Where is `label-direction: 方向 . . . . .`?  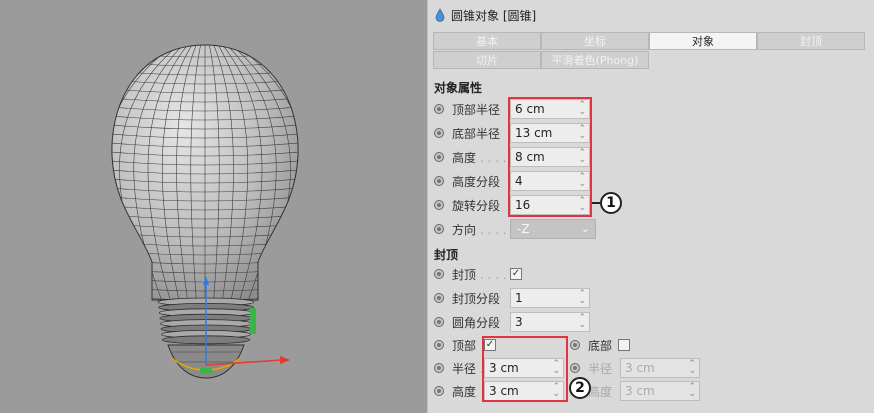 label-direction: 方向 . . . . . is located at coordinates (479, 229).